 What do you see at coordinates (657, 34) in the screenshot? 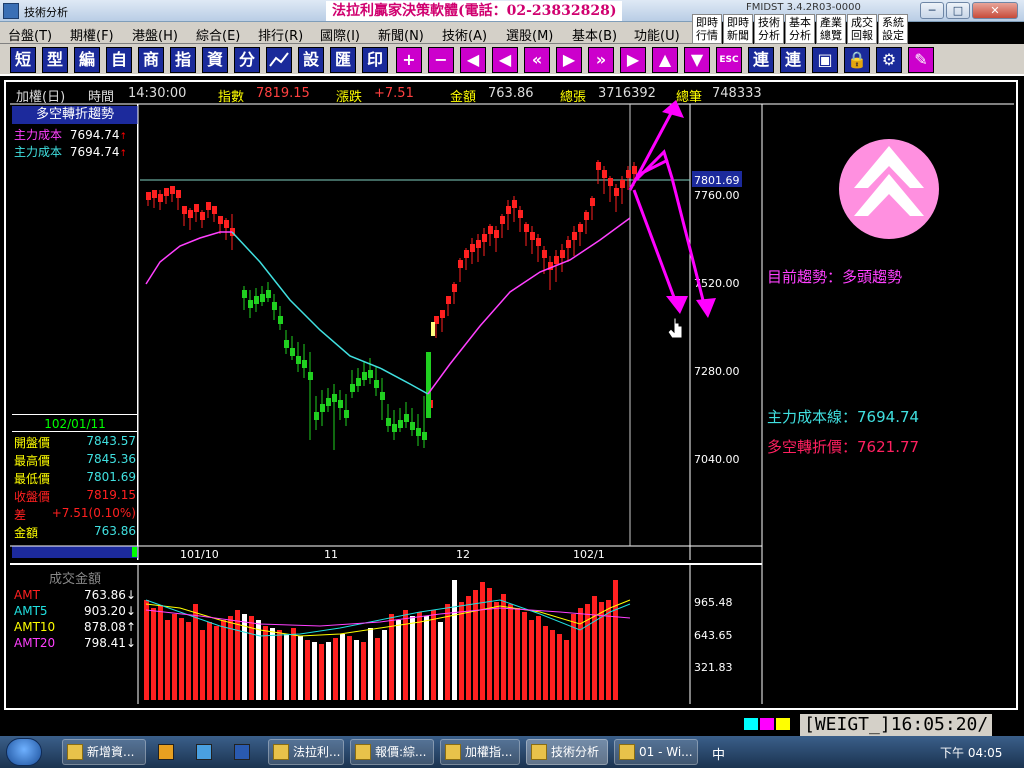
I see `menu-function: 功能(U)` at bounding box center [657, 34].